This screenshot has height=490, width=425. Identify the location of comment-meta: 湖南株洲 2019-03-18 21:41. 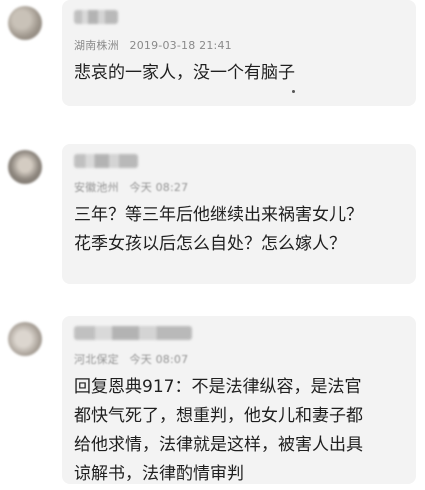
(153, 45).